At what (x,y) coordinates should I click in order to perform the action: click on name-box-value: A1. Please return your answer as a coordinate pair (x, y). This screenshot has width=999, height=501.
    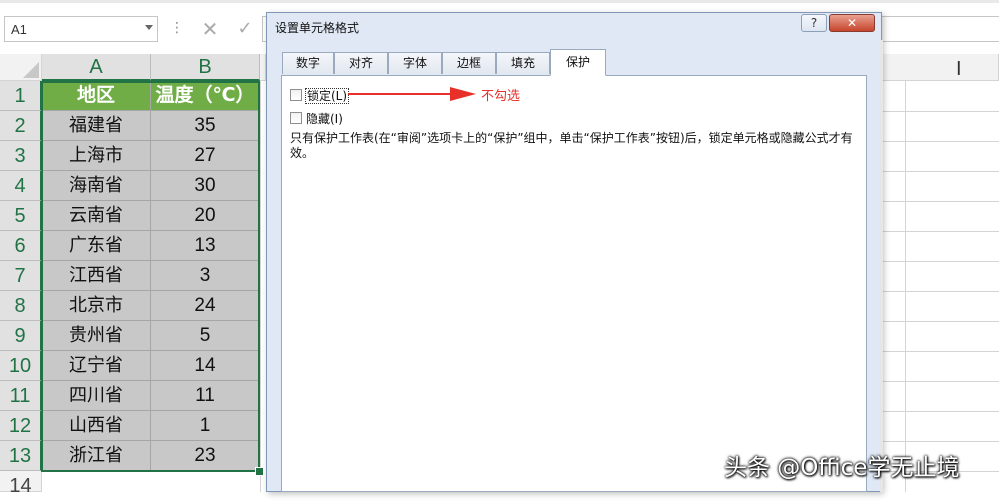
    Looking at the image, I should click on (19, 29).